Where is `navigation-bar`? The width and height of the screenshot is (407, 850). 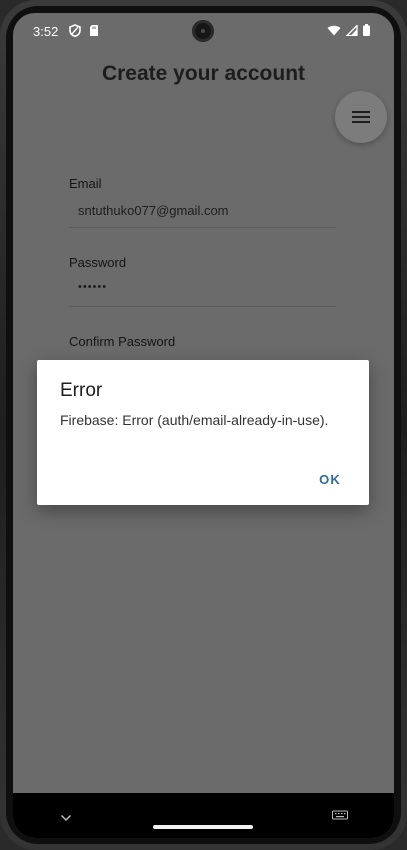 navigation-bar is located at coordinates (203, 815).